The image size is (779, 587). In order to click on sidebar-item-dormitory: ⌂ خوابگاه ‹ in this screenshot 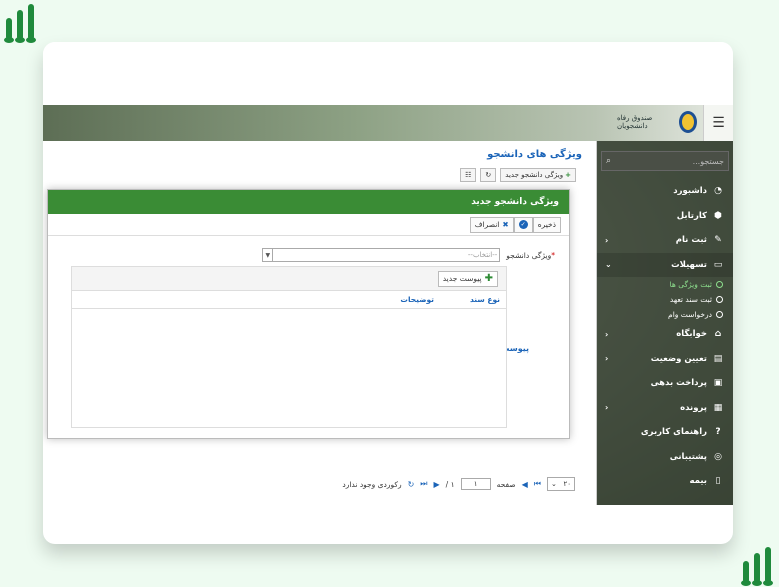, I will do `click(665, 334)`.